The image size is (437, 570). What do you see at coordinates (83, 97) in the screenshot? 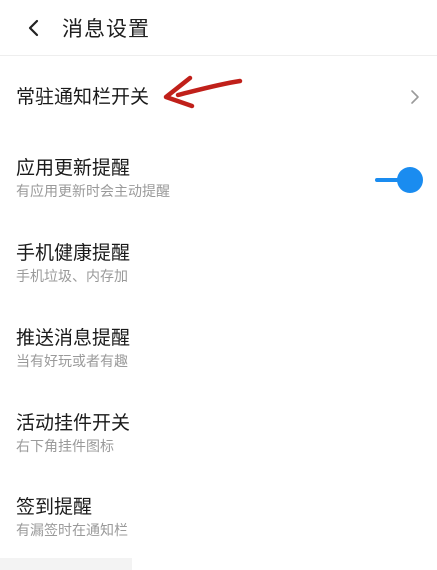
I see `row-title: 常驻通知栏开关` at bounding box center [83, 97].